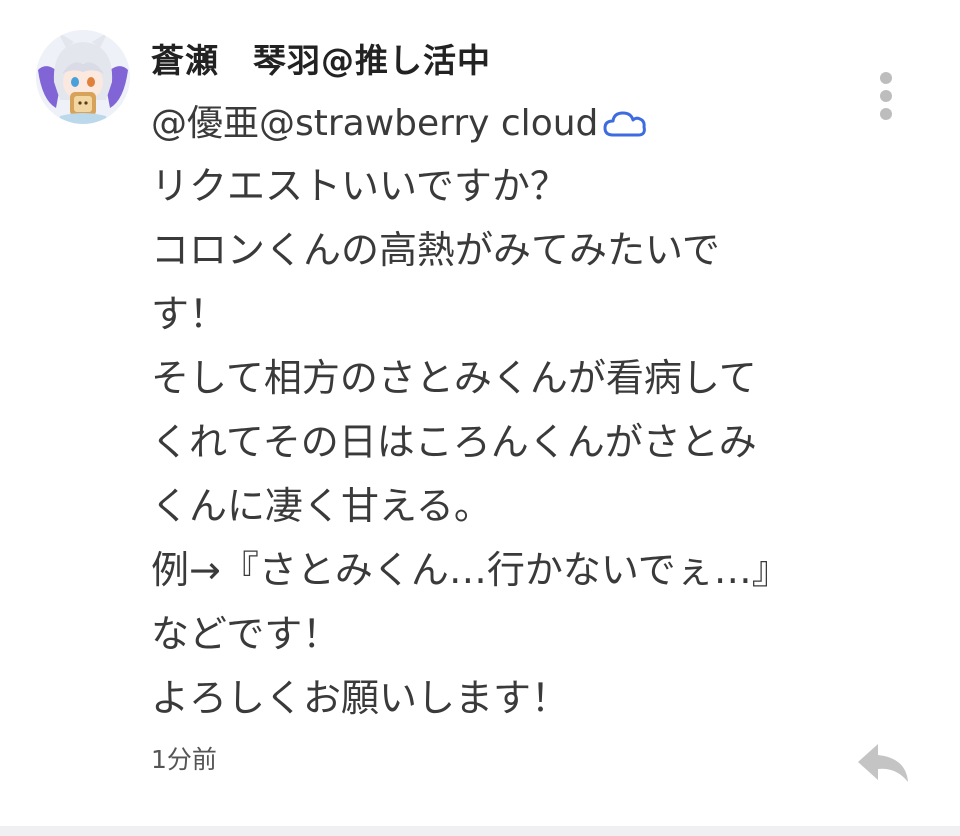 The height and width of the screenshot is (836, 960). Describe the element at coordinates (435, 250) in the screenshot. I see `comment-line: コロンくんの高熱がみてみたいで` at that location.